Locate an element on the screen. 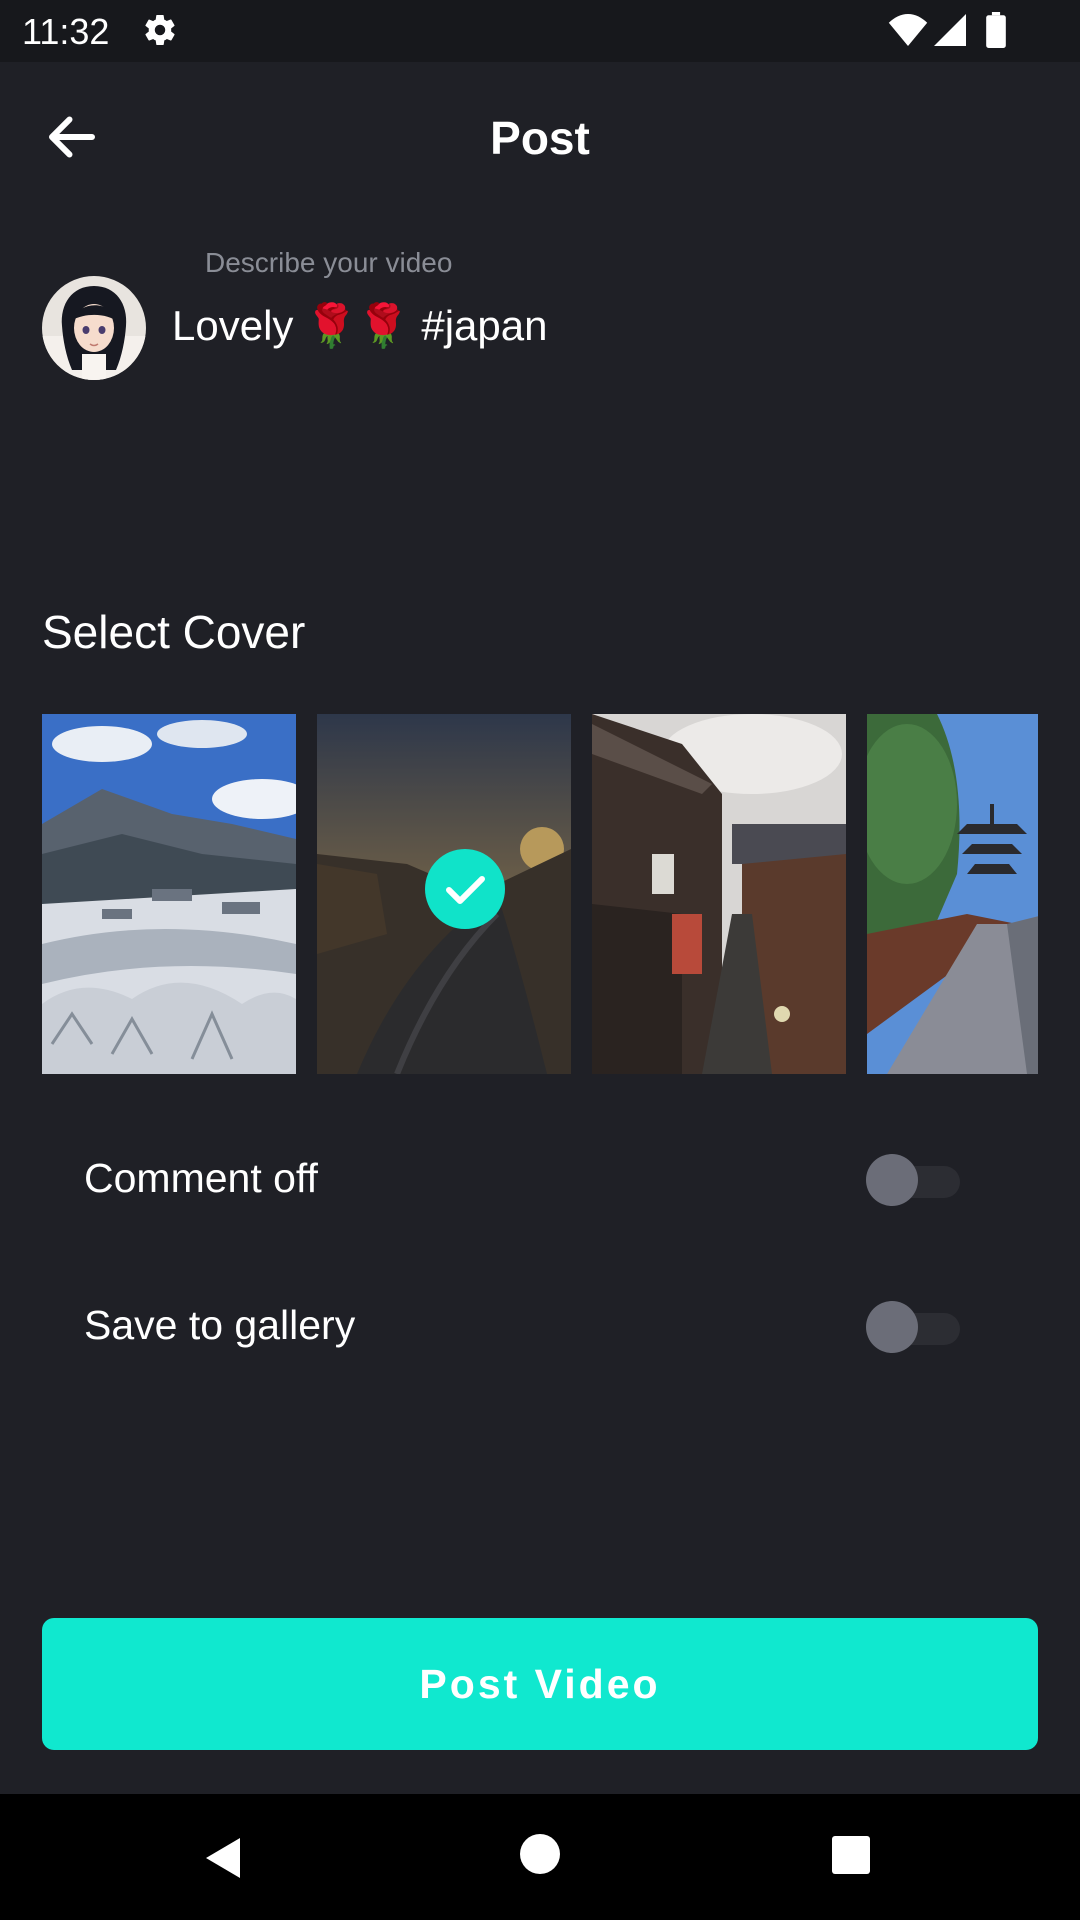  nav-recents-icon is located at coordinates (851, 1855).